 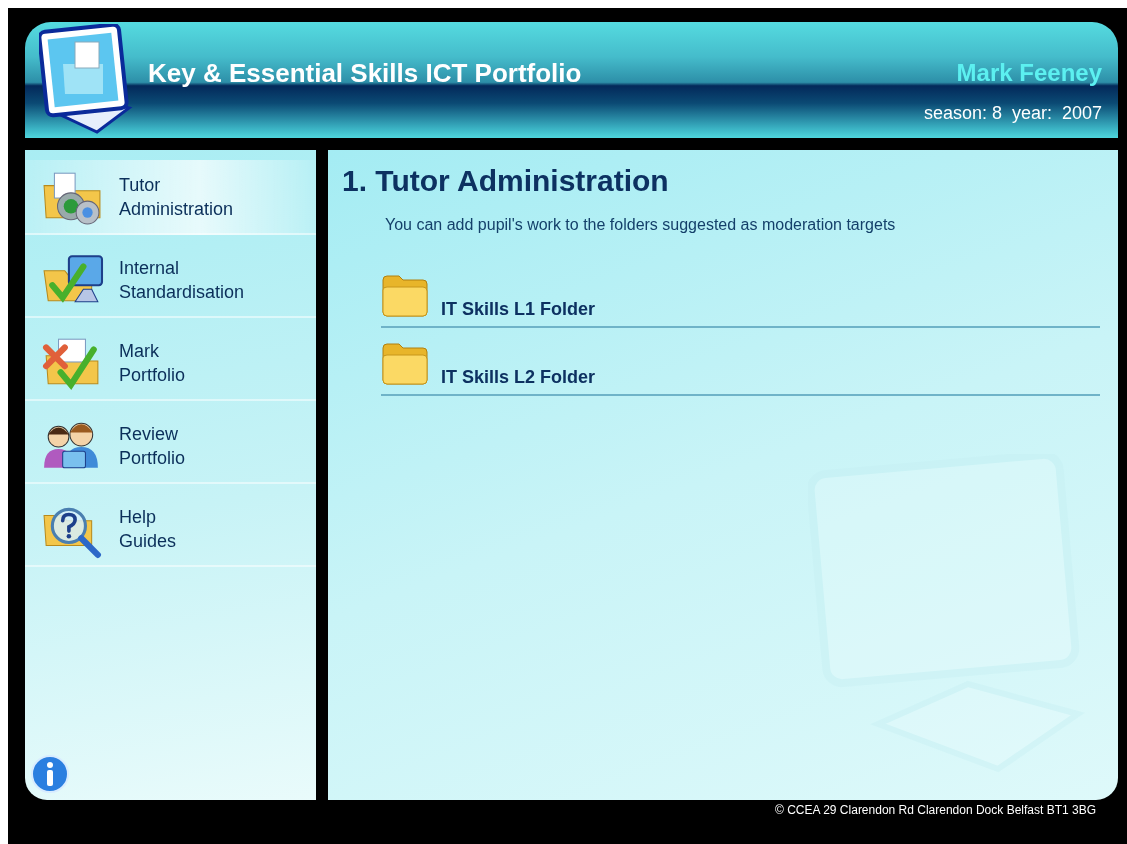 I want to click on info-icon, so click(x=50, y=774).